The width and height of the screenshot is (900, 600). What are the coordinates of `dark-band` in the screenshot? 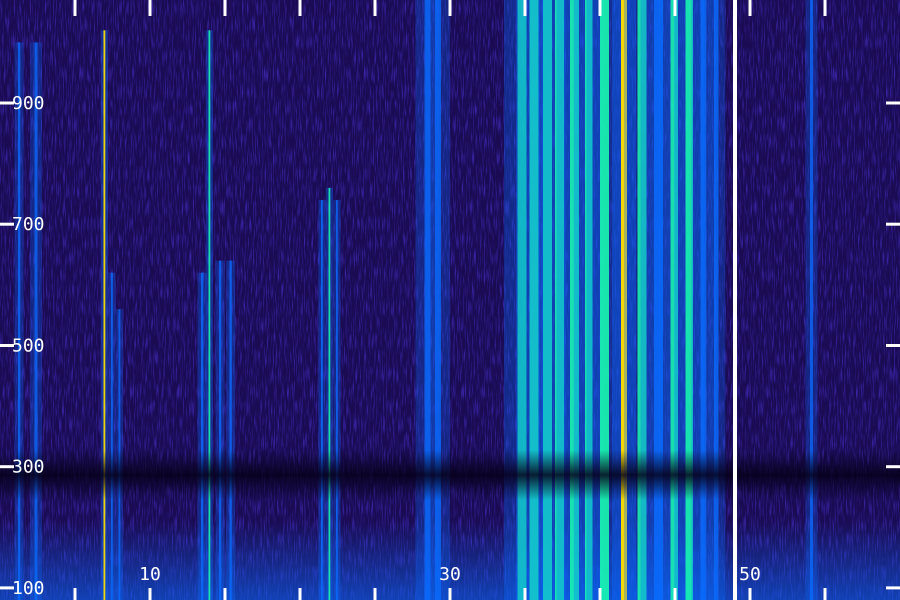 It's located at (450, 475).